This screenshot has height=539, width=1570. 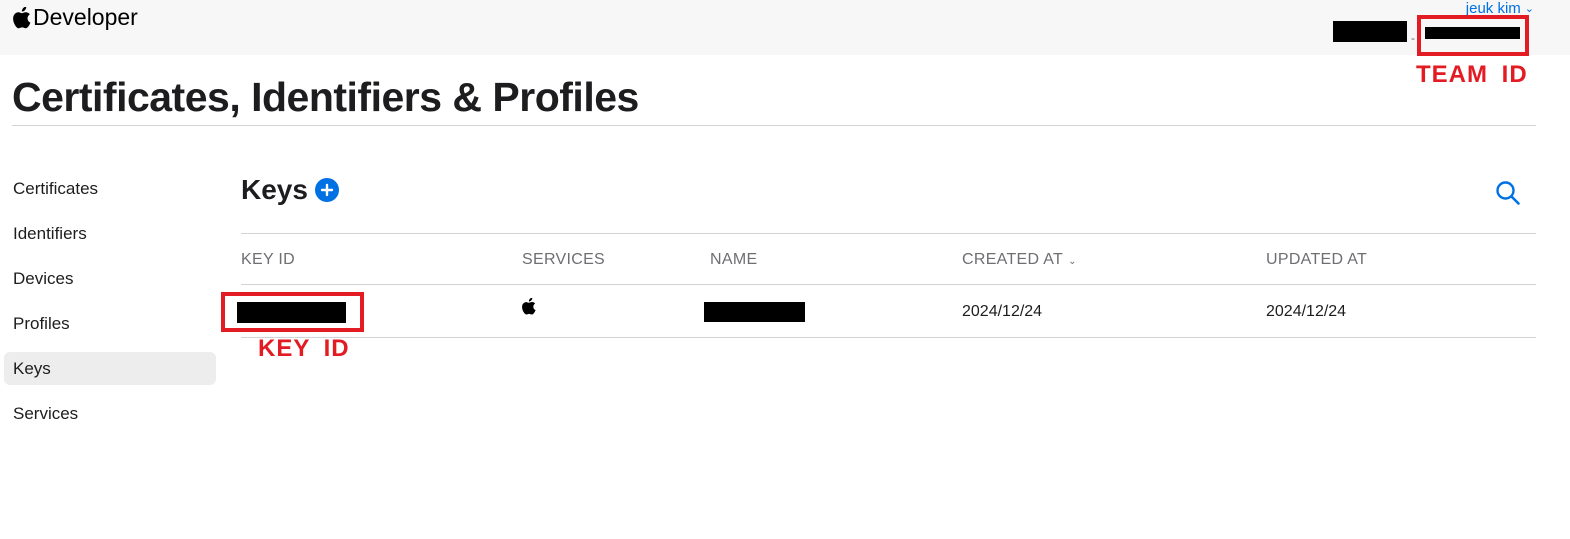 I want to click on team-name-redacted, so click(x=1370, y=31).